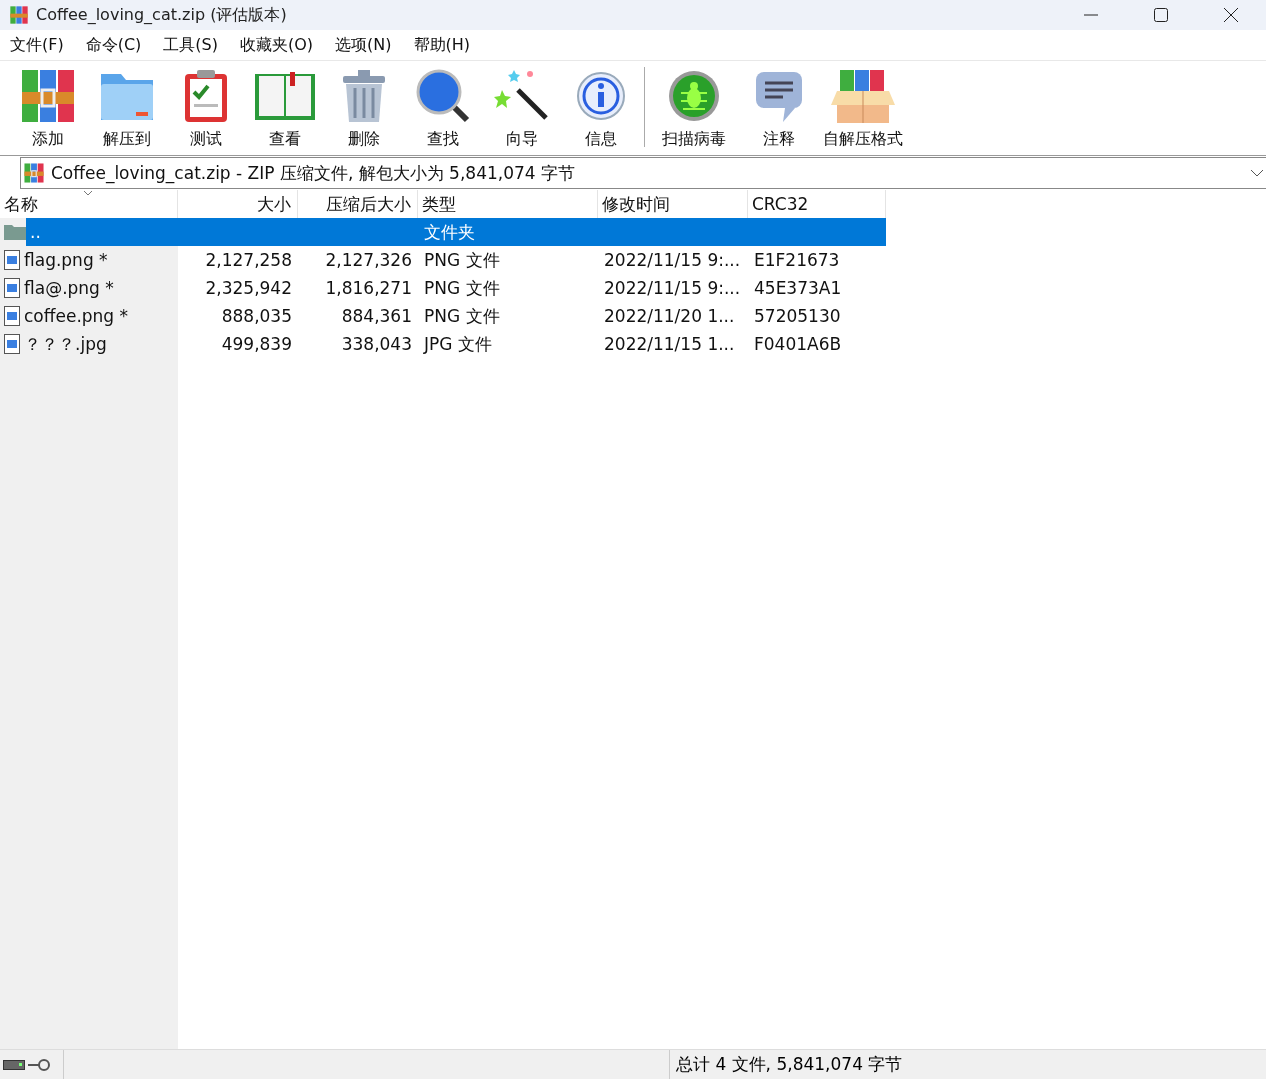 This screenshot has width=1266, height=1079. Describe the element at coordinates (694, 96) in the screenshot. I see `bug-icon` at that location.